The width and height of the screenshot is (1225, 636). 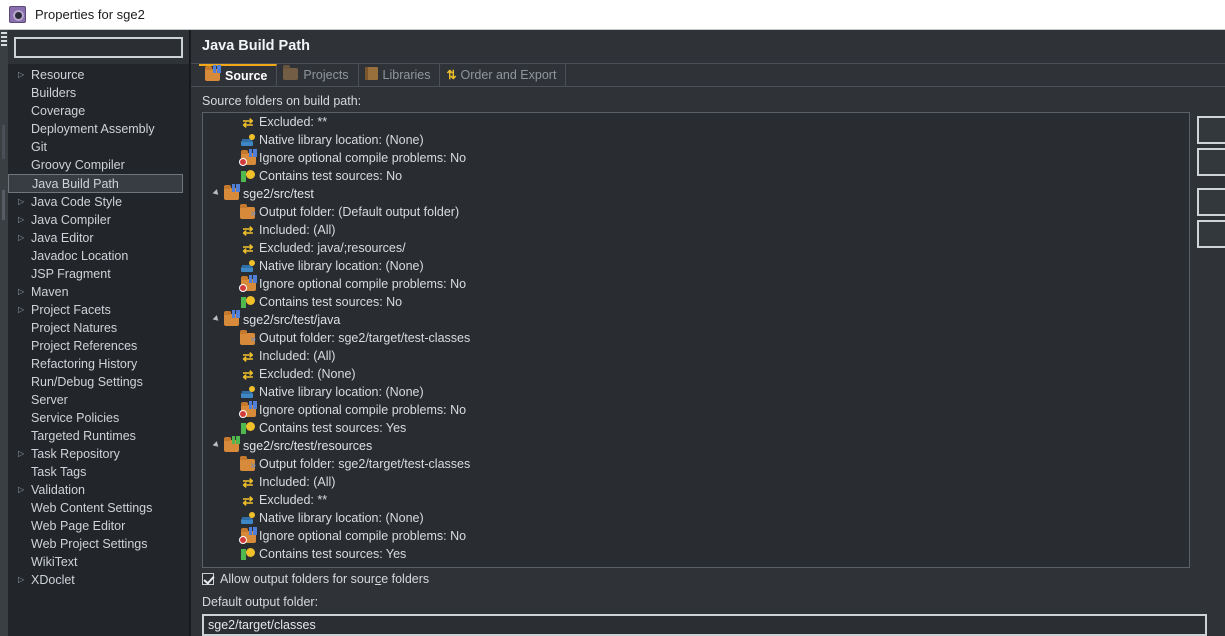 I want to click on source-folder-attribute-row: ⇄ Excluded: (None), so click(x=696, y=374).